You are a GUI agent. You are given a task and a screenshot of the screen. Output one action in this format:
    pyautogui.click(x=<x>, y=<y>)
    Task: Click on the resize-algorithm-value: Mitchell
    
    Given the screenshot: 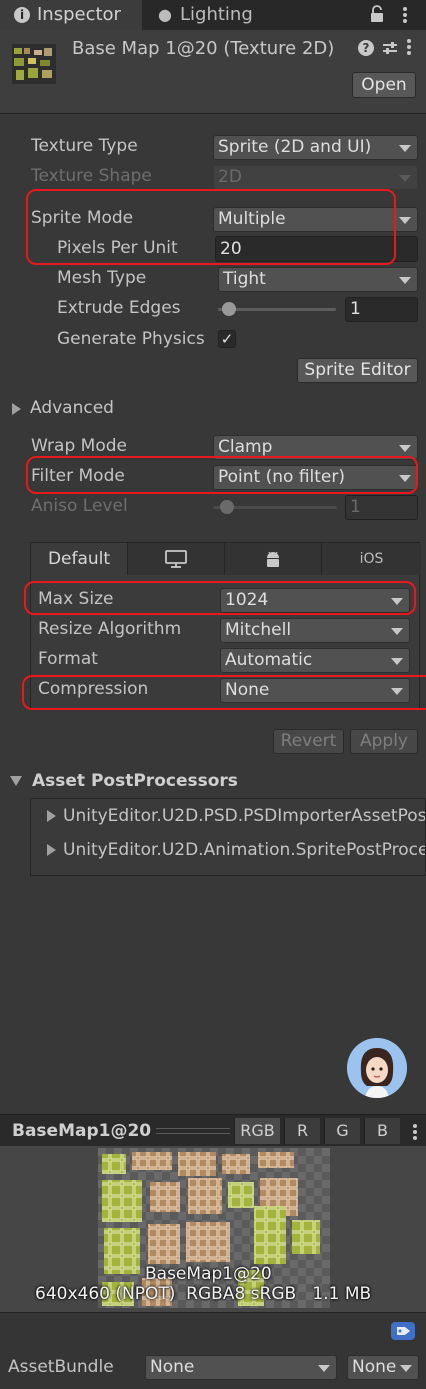 What is the action you would take?
    pyautogui.click(x=258, y=630)
    